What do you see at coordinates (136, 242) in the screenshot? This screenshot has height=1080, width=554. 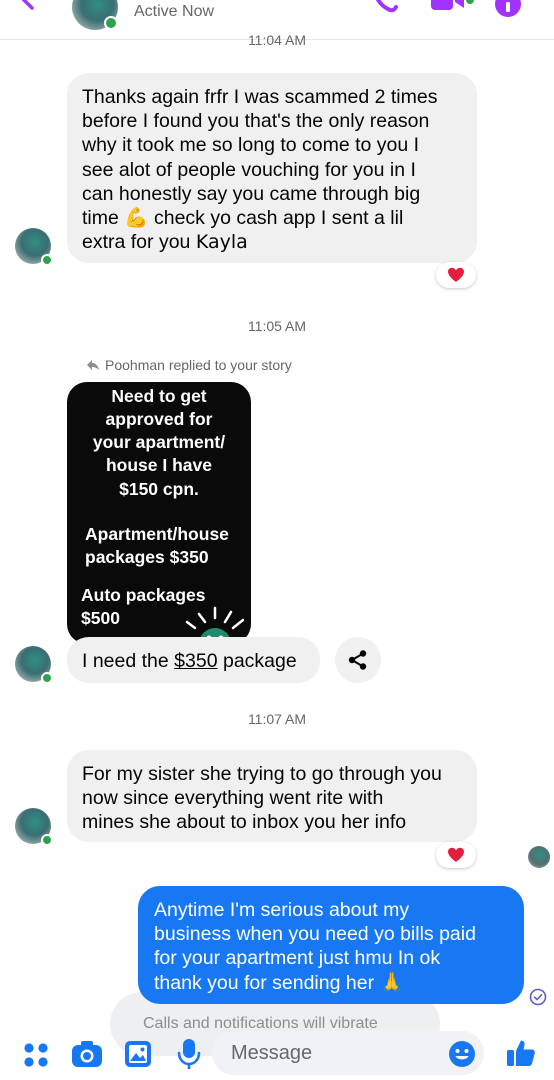 I see `message-text: extra for you` at bounding box center [136, 242].